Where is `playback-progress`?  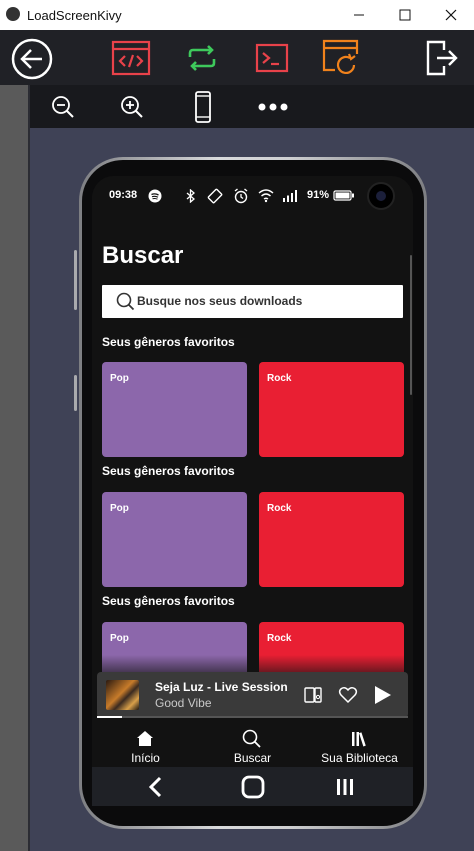 playback-progress is located at coordinates (252, 717).